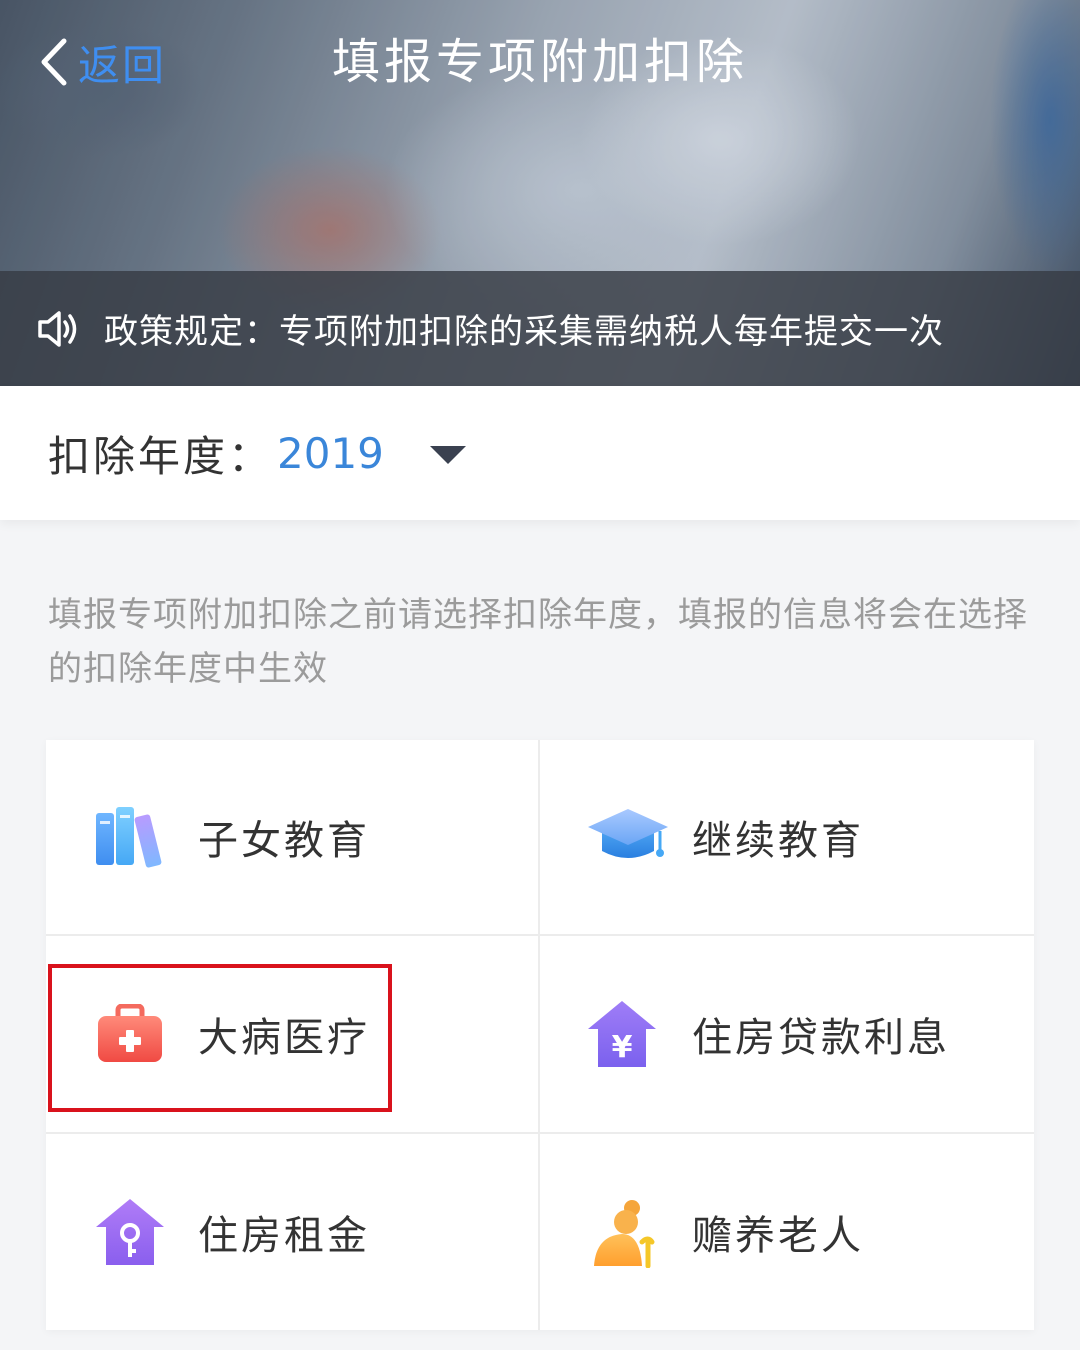 The width and height of the screenshot is (1080, 1350). What do you see at coordinates (284, 1038) in the screenshot?
I see `category-label: 大病医疗` at bounding box center [284, 1038].